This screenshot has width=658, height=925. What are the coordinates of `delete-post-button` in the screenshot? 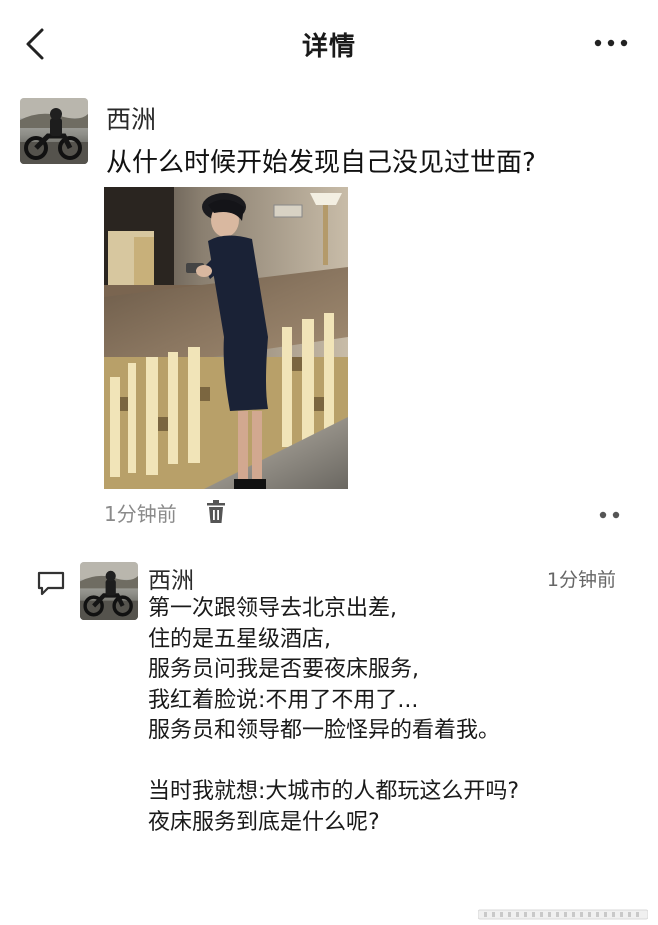 It's located at (216, 512).